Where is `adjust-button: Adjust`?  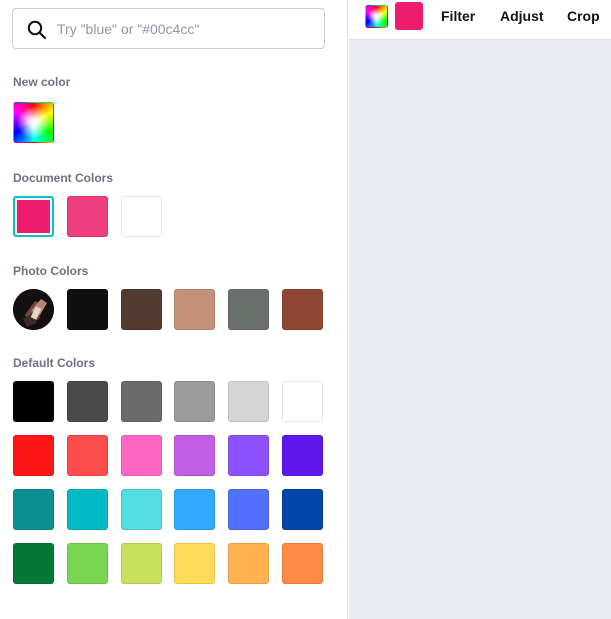
adjust-button: Adjust is located at coordinates (522, 16).